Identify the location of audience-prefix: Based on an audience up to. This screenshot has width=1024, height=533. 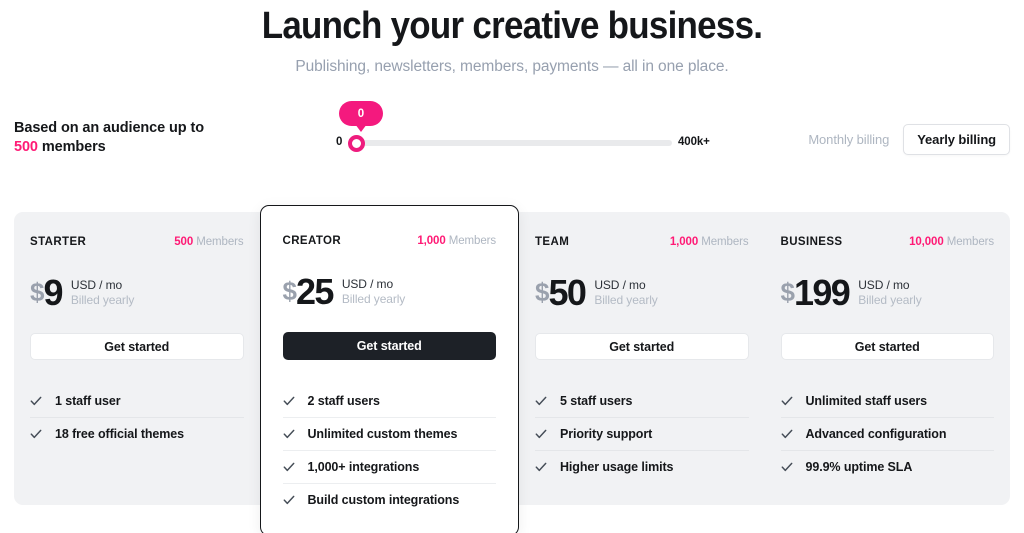
(109, 128).